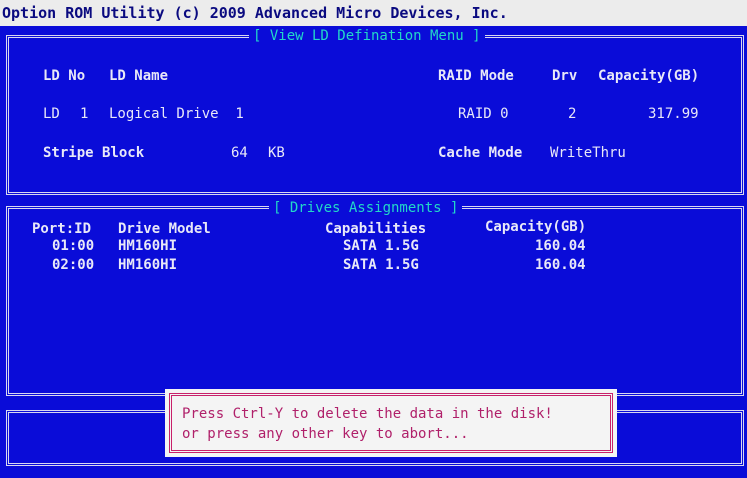 The width and height of the screenshot is (747, 478). Describe the element at coordinates (381, 265) in the screenshot. I see `drive-row-2-capabilities: SATA 1.5G` at that location.